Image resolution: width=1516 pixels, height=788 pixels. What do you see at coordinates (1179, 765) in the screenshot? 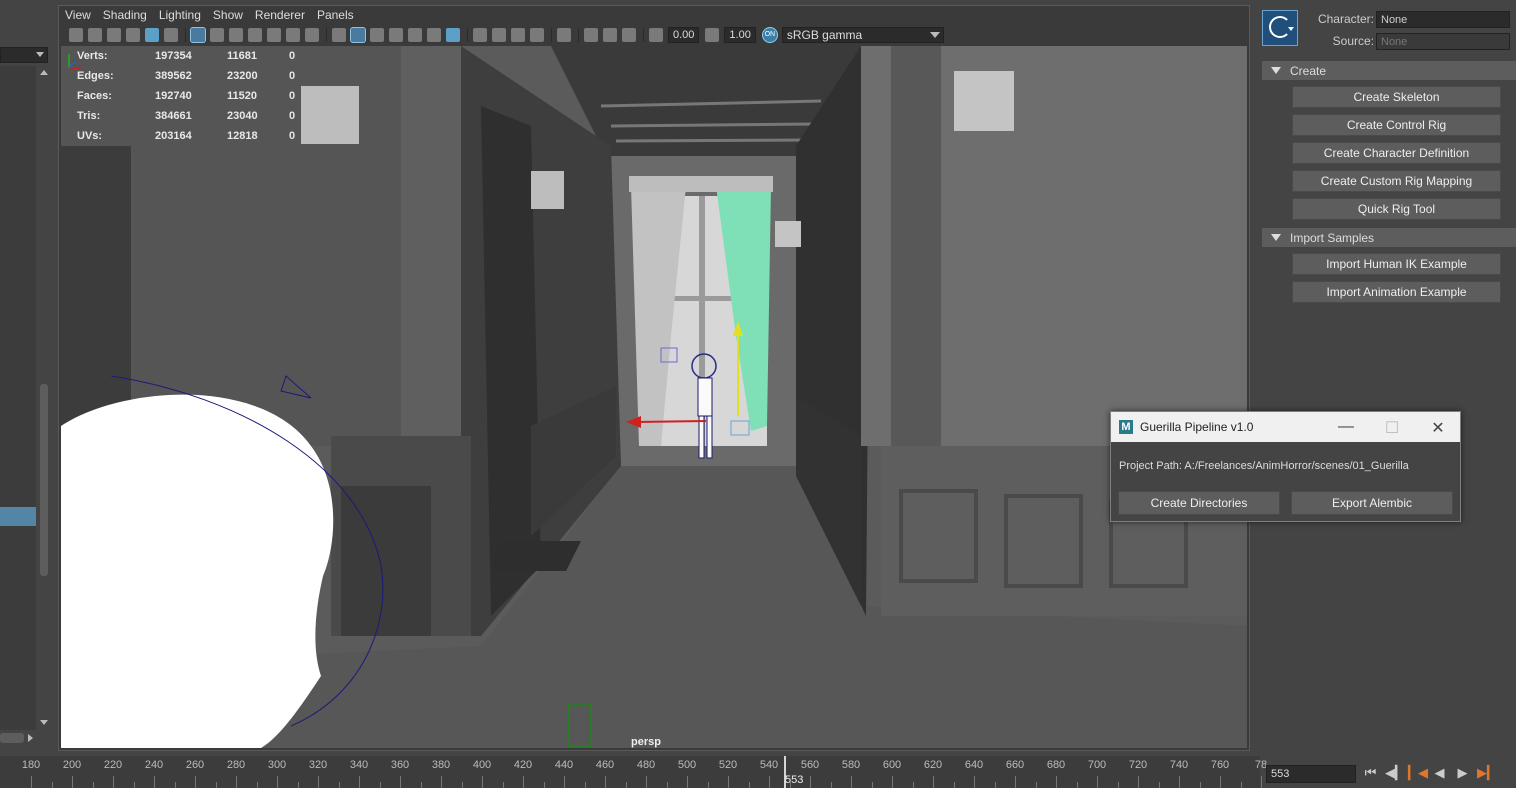
I see `timeline-tick-label: 740` at bounding box center [1179, 765].